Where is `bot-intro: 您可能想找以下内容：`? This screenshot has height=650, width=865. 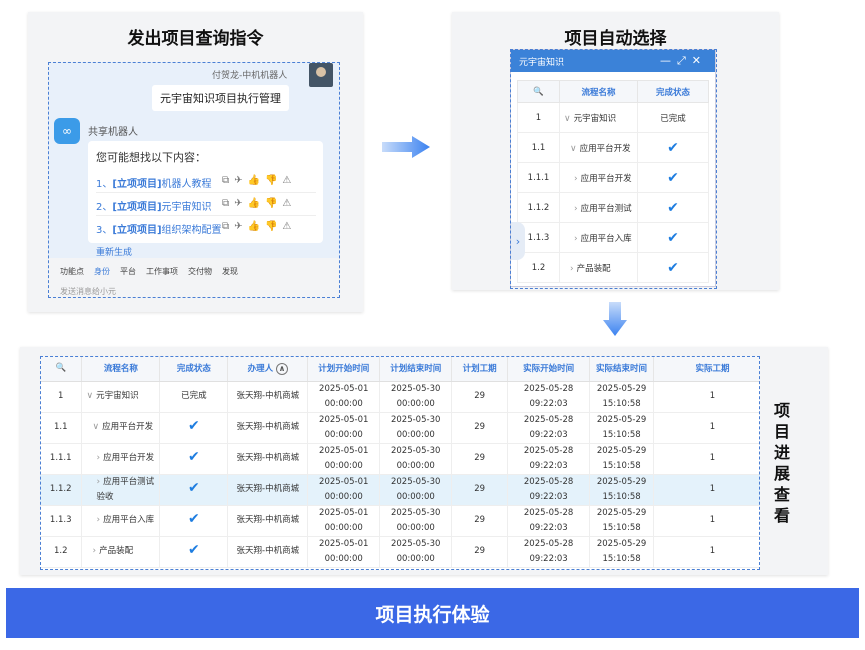 bot-intro: 您可能想找以下内容： is located at coordinates (151, 157).